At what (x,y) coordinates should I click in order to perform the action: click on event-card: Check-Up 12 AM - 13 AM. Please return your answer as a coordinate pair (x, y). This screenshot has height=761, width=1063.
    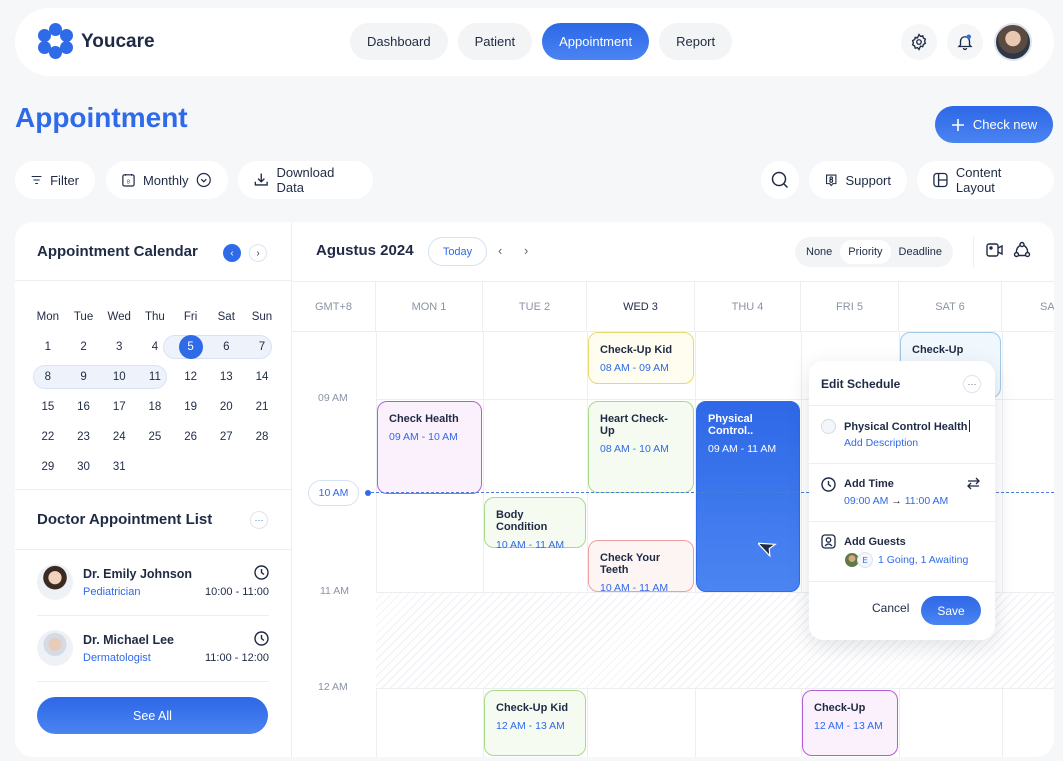
    Looking at the image, I should click on (850, 723).